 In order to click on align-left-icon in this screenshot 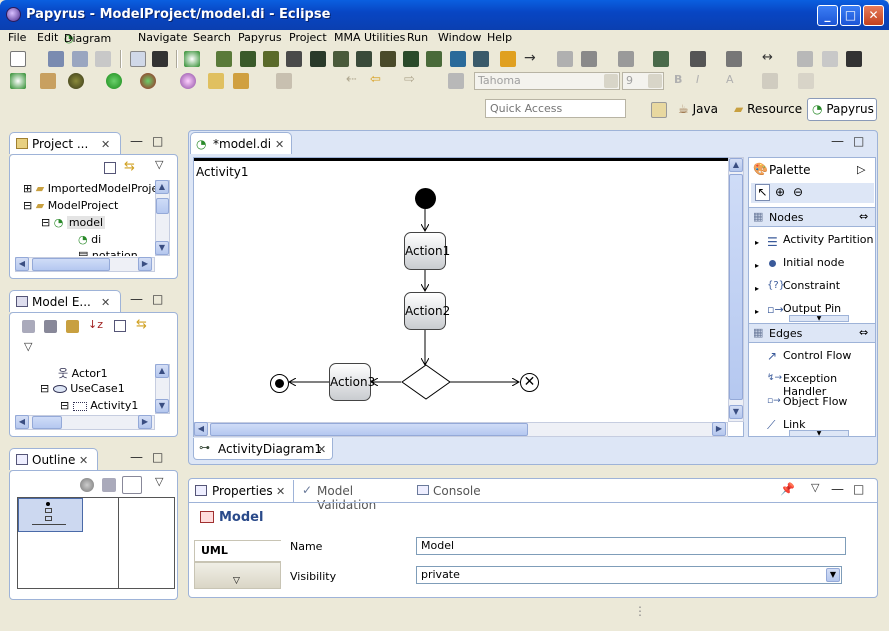, I will do `click(224, 59)`.